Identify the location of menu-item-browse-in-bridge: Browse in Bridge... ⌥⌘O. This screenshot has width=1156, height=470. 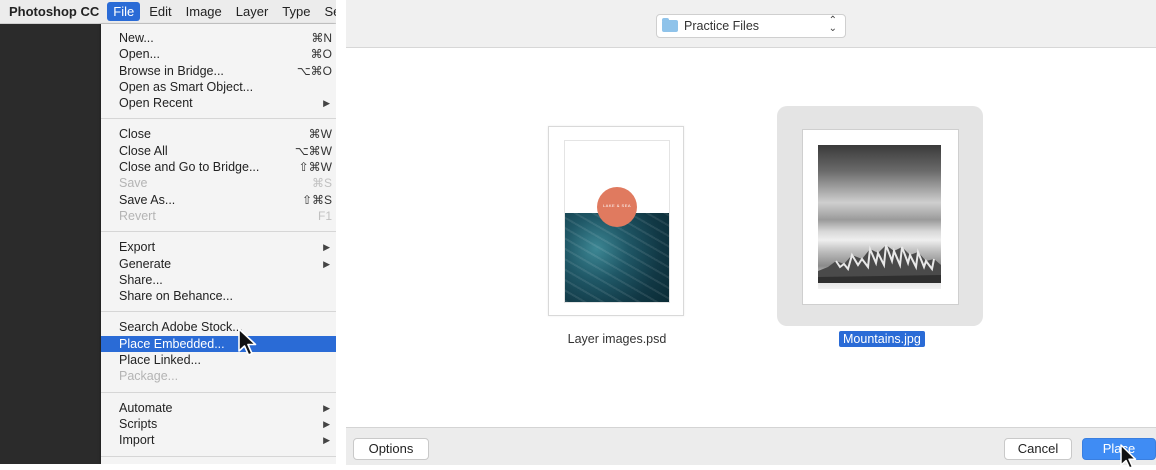
(218, 71).